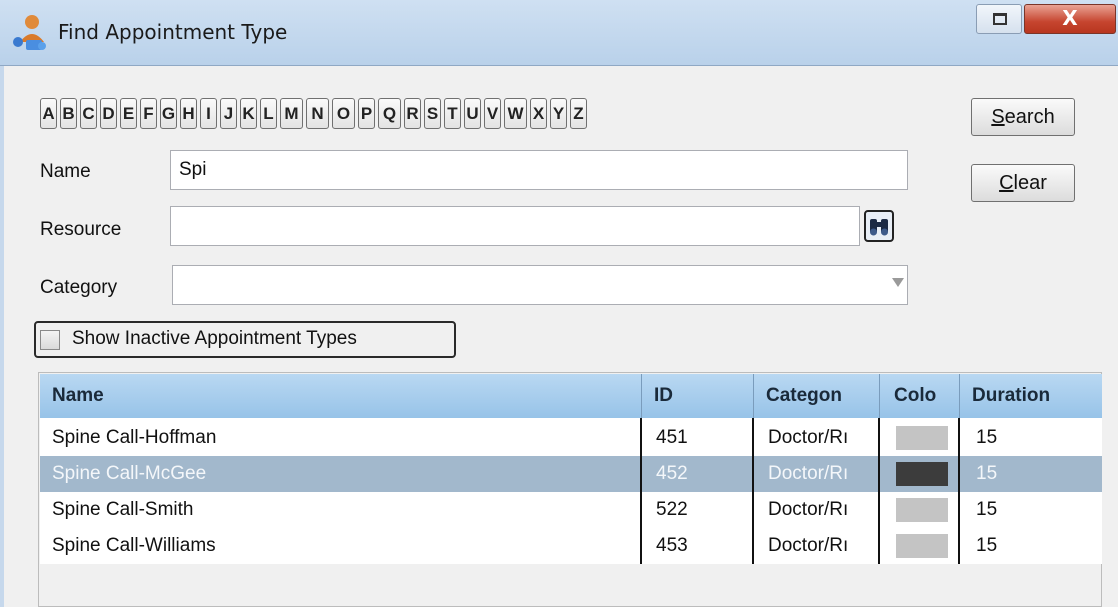 This screenshot has width=1118, height=607. I want to click on chevron-down-icon, so click(898, 282).